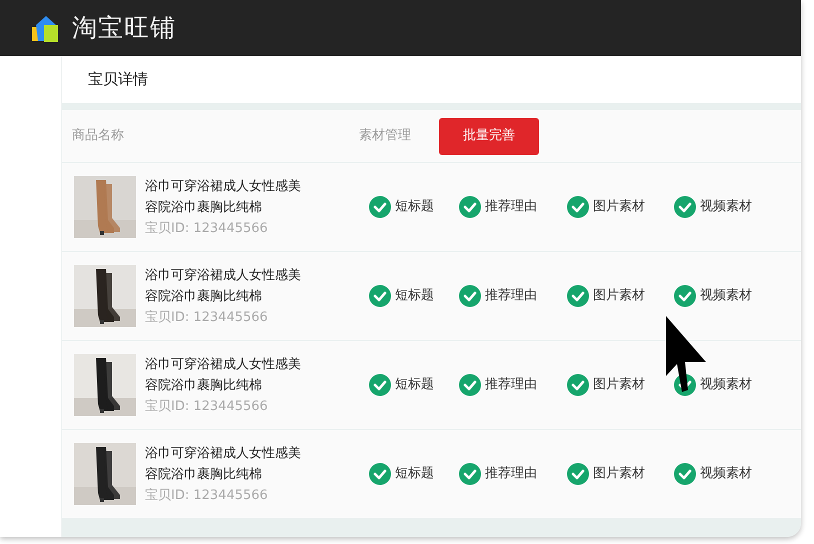  Describe the element at coordinates (118, 79) in the screenshot. I see `page-title: 宝贝详情` at that location.